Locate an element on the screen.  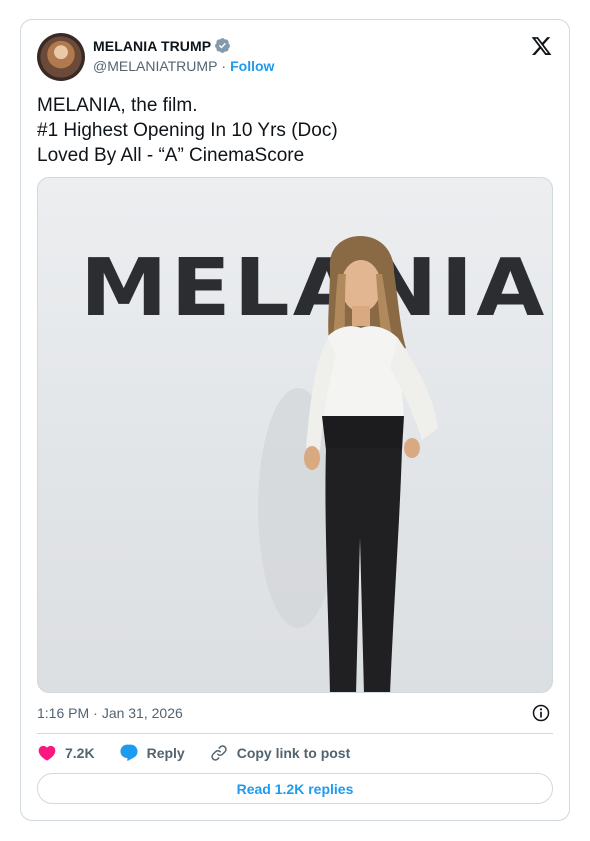
copy-link-button: Copy link to post is located at coordinates (280, 753).